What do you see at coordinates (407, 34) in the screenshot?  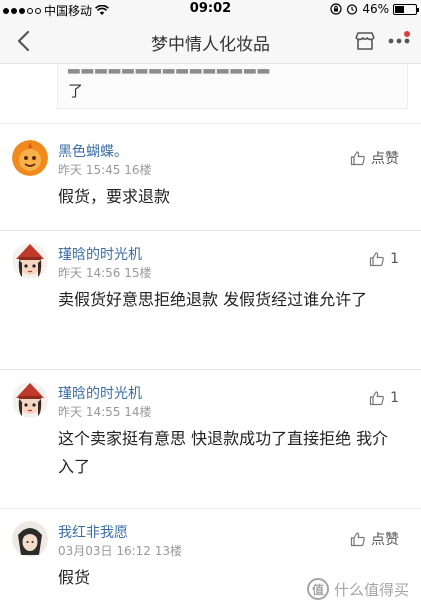 I see `notification-badge` at bounding box center [407, 34].